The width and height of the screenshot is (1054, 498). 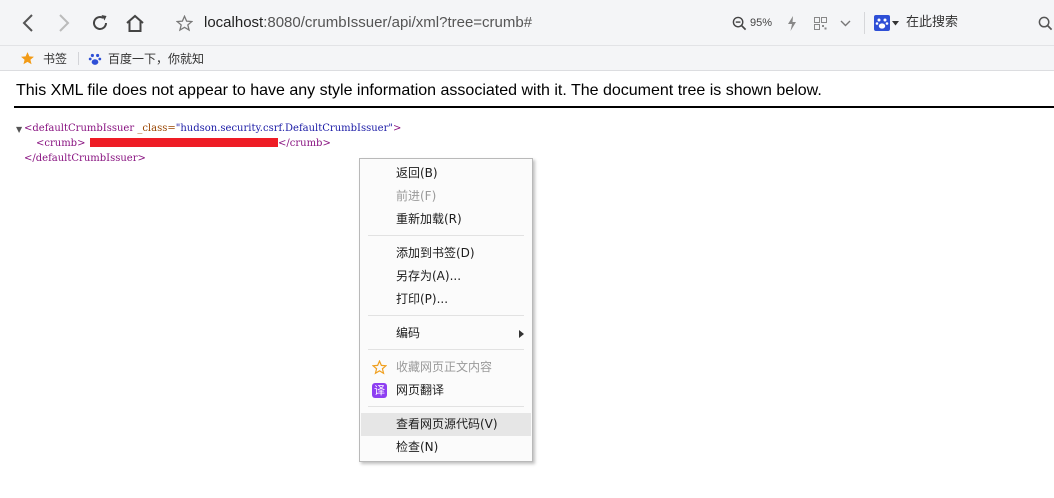 What do you see at coordinates (446, 219) in the screenshot?
I see `menu-item-reload: 重新加载(R)` at bounding box center [446, 219].